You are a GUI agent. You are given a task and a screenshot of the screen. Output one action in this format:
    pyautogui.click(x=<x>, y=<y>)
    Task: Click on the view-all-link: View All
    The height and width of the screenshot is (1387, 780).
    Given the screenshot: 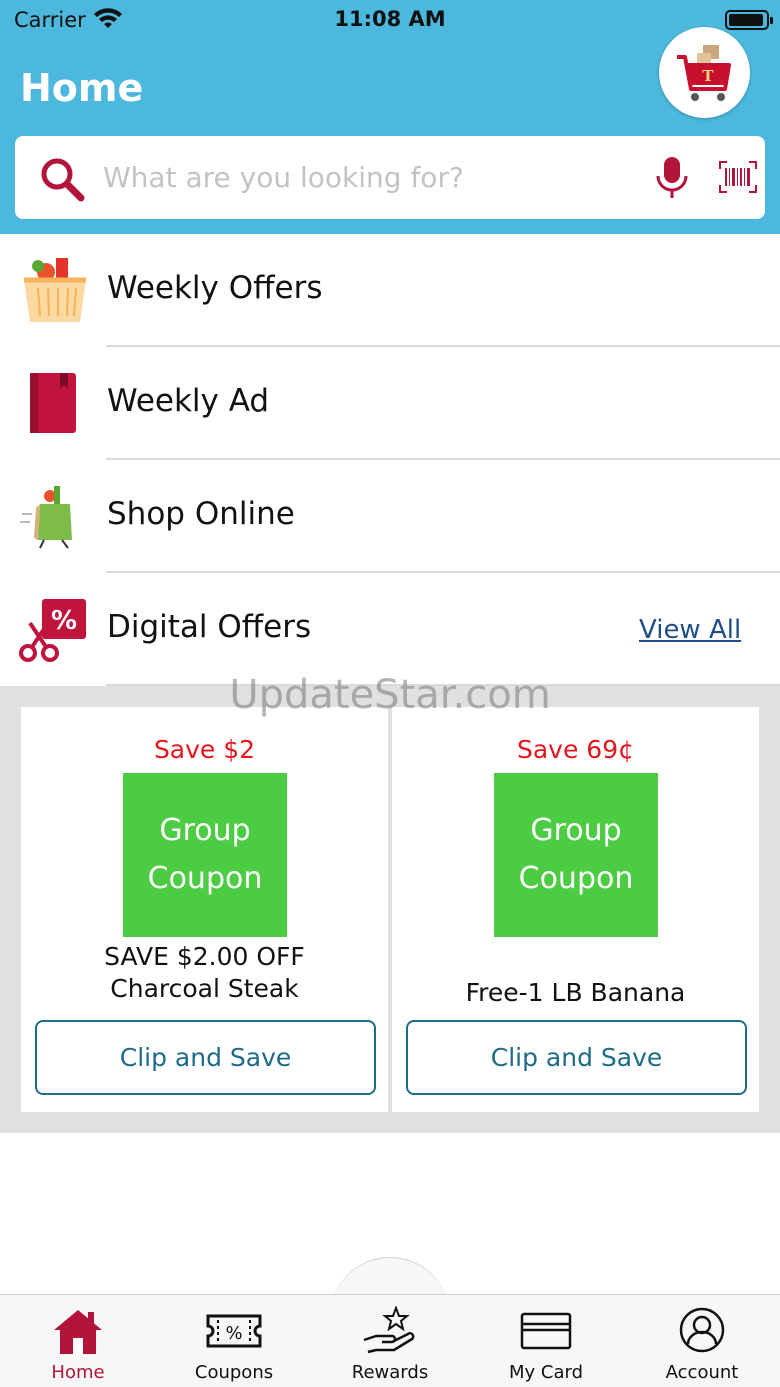 What is the action you would take?
    pyautogui.click(x=690, y=630)
    